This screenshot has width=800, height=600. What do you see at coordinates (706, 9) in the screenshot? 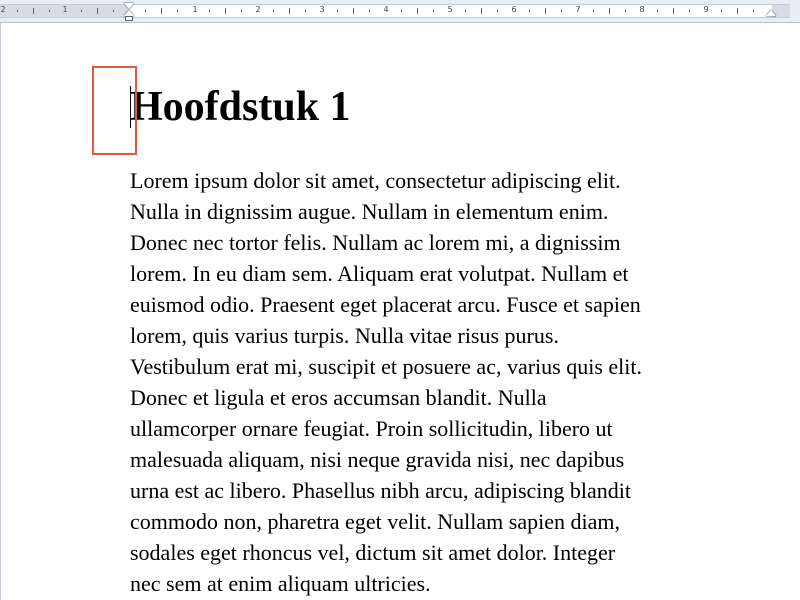
I see `ruler-number: 9` at bounding box center [706, 9].